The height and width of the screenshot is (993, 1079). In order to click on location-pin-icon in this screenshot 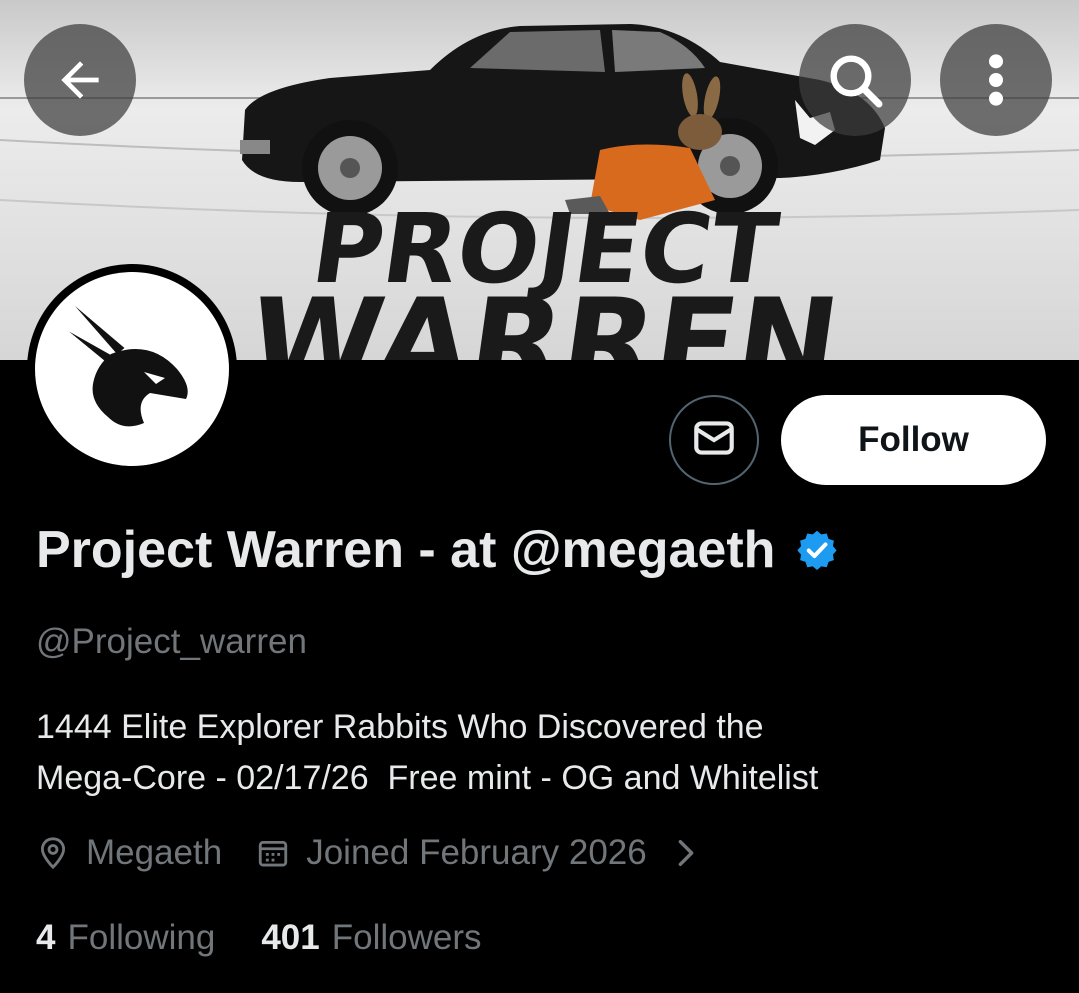, I will do `click(53, 853)`.